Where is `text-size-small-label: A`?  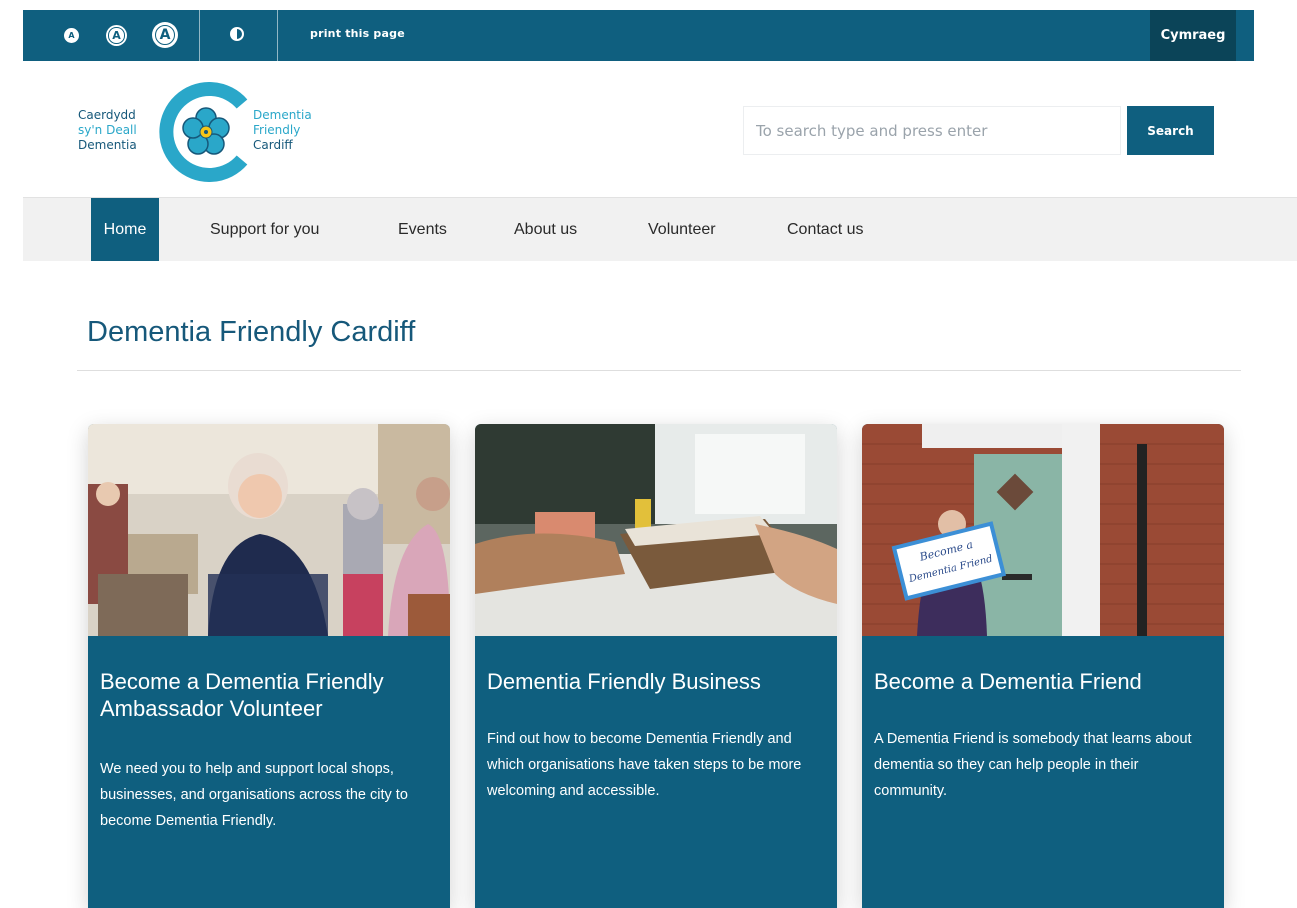 text-size-small-label: A is located at coordinates (71, 35).